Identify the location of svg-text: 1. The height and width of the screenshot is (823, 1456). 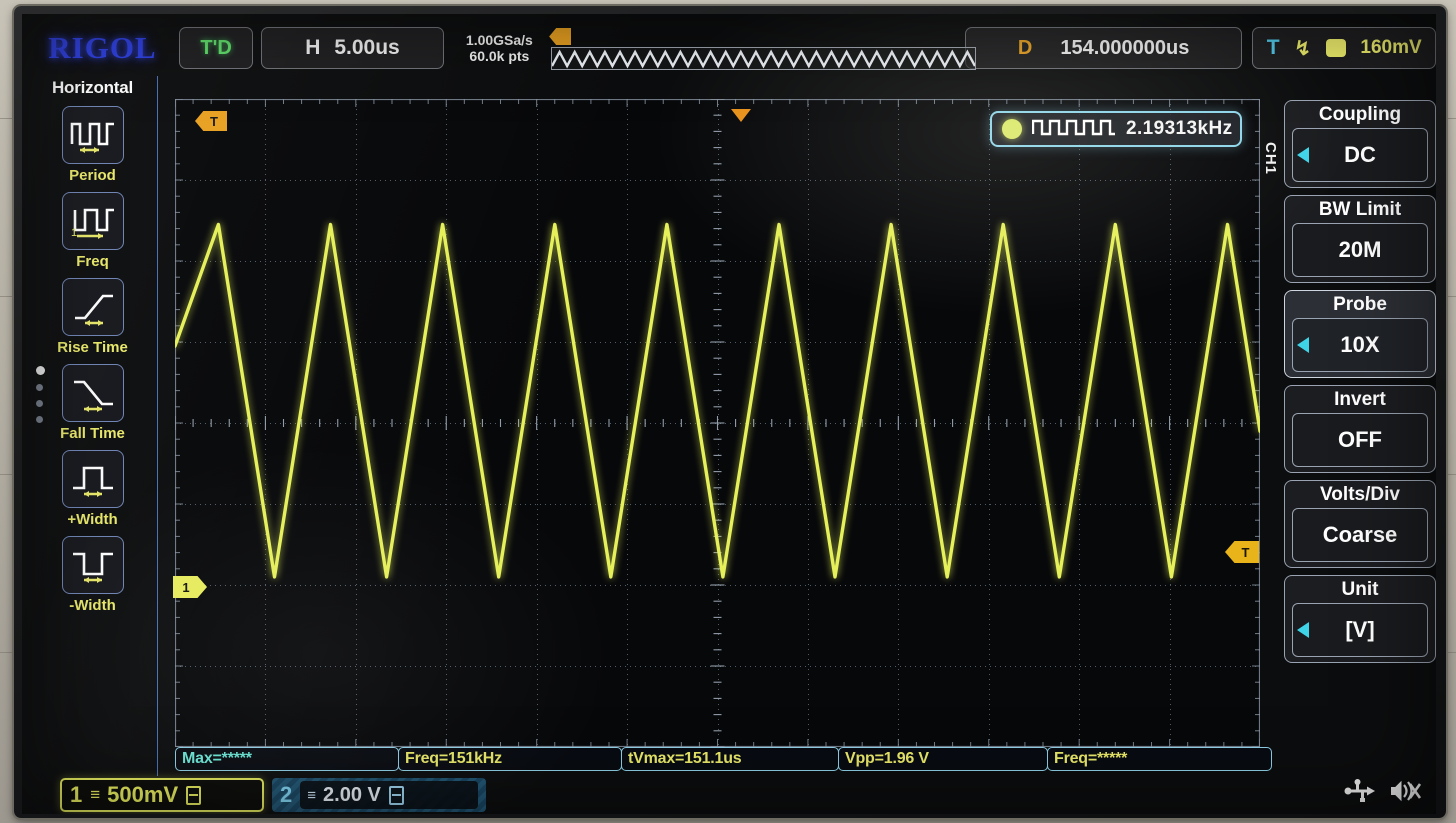
(74, 233).